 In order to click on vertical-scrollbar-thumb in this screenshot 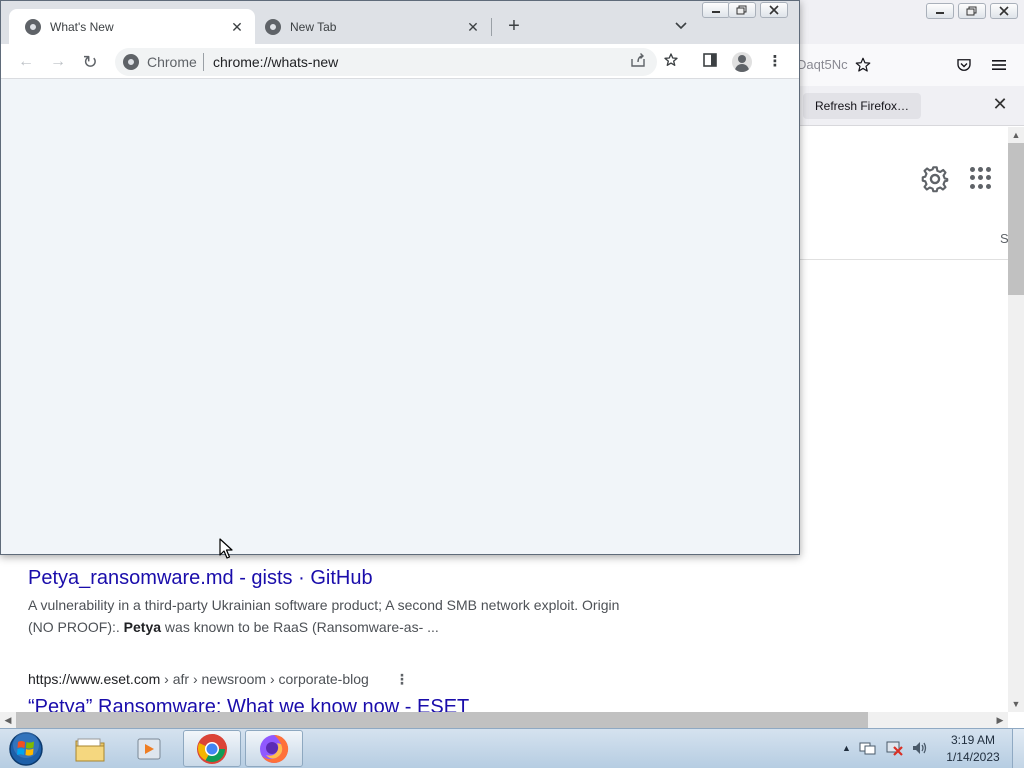, I will do `click(1016, 219)`.